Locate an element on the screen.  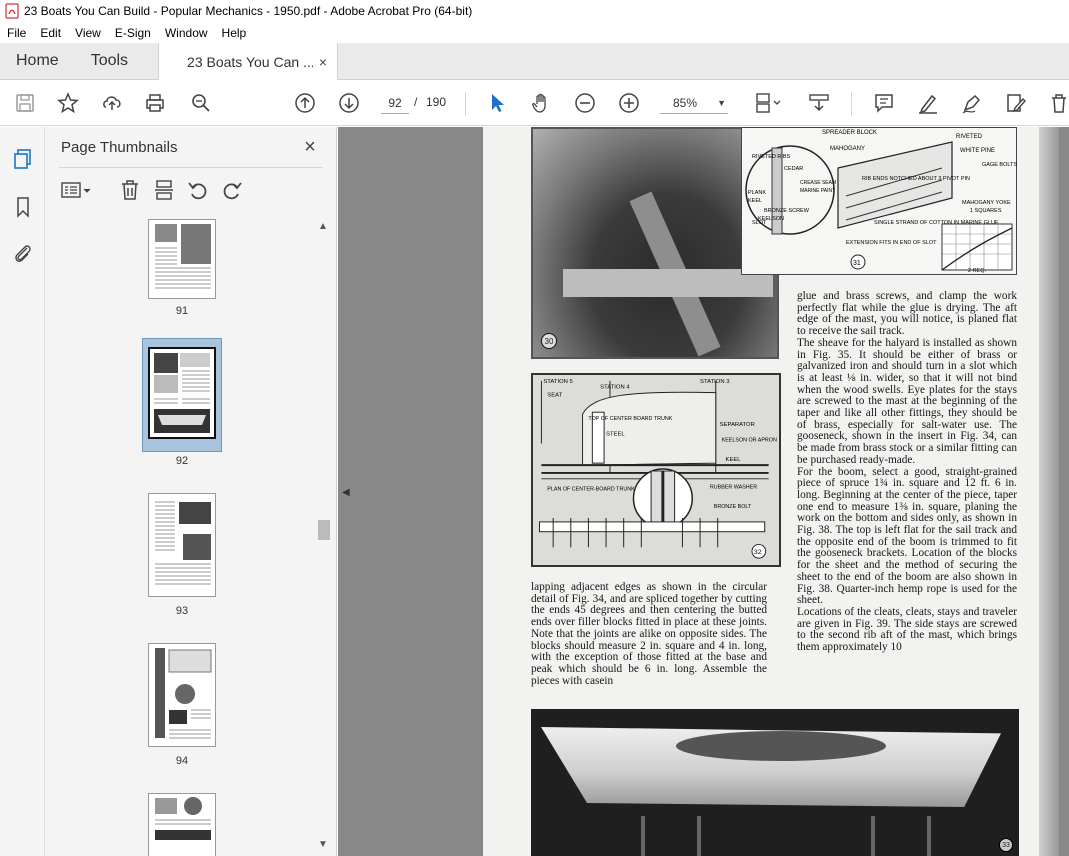
diagram-label: RUBBER WASHER is located at coordinates (733, 488).